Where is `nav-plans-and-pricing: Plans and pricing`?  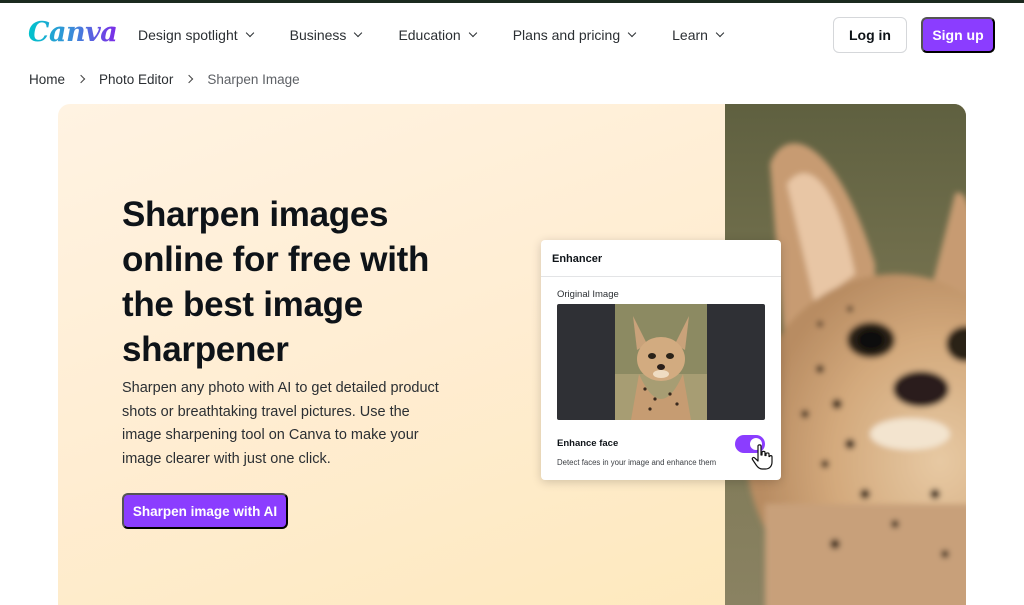 nav-plans-and-pricing: Plans and pricing is located at coordinates (574, 35).